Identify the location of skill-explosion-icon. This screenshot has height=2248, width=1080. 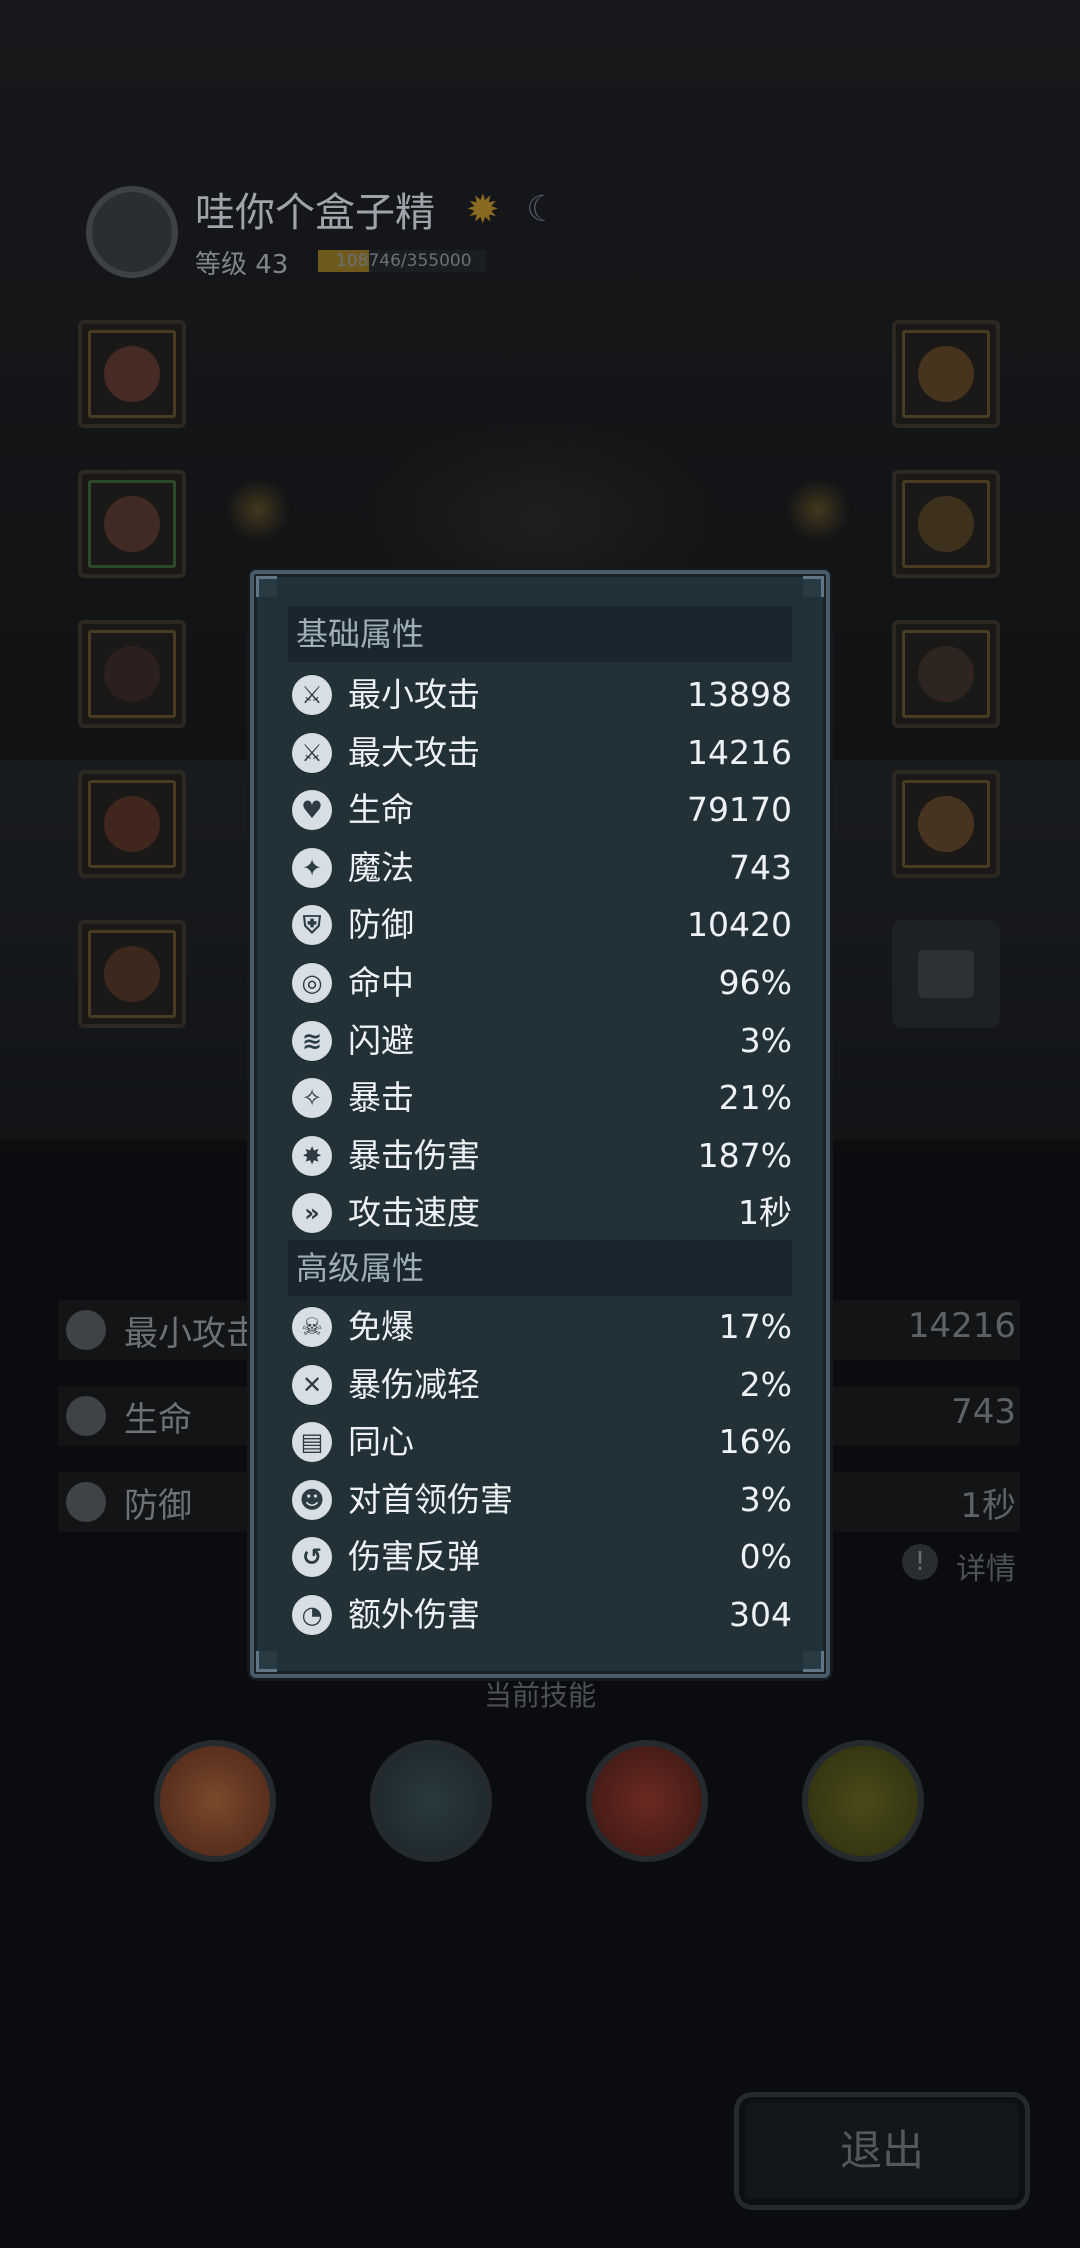
(215, 1801).